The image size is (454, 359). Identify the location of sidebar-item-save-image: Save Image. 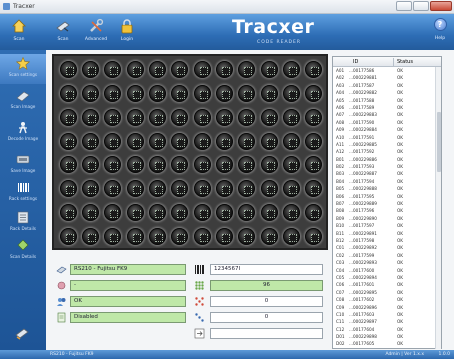
(23, 165).